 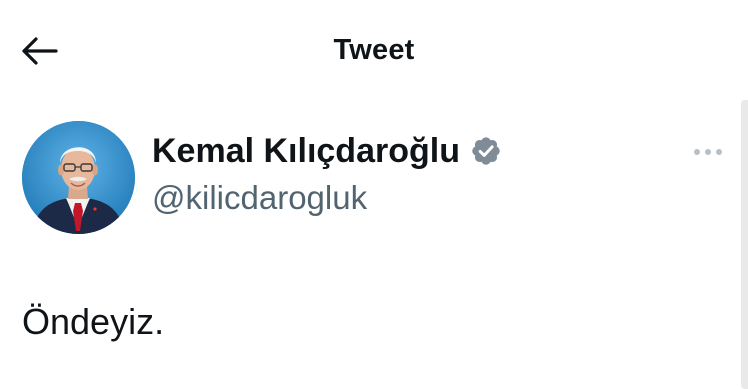 What do you see at coordinates (93, 321) in the screenshot?
I see `tweet-text: Öndeyiz.` at bounding box center [93, 321].